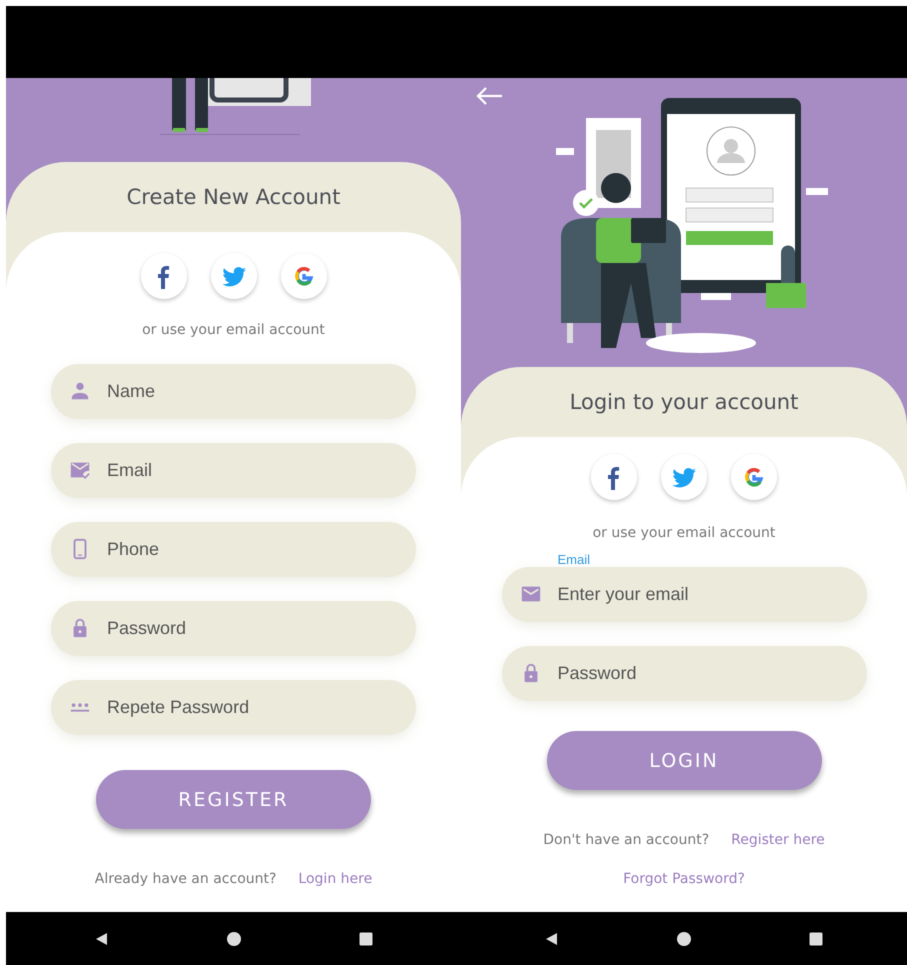 Image resolution: width=907 pixels, height=965 pixels. What do you see at coordinates (233, 197) in the screenshot?
I see `screen-title: Create New Account` at bounding box center [233, 197].